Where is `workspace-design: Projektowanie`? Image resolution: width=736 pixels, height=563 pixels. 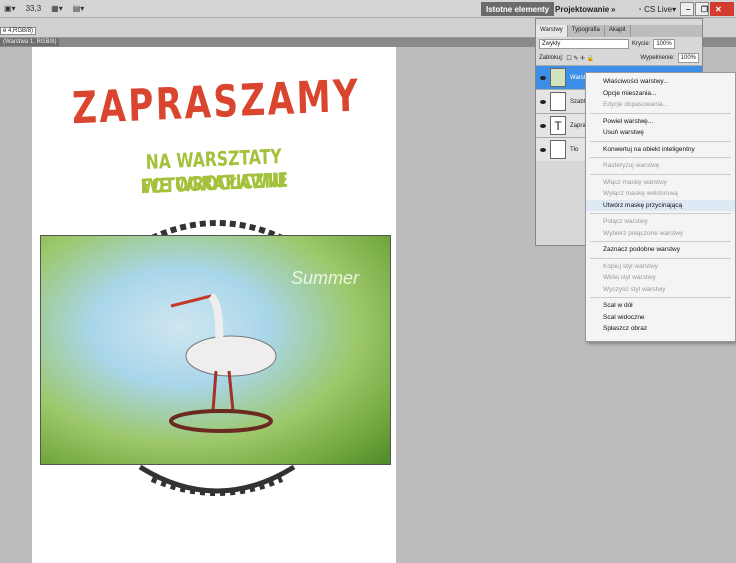
workspace-design: Projektowanie is located at coordinates (582, 9).